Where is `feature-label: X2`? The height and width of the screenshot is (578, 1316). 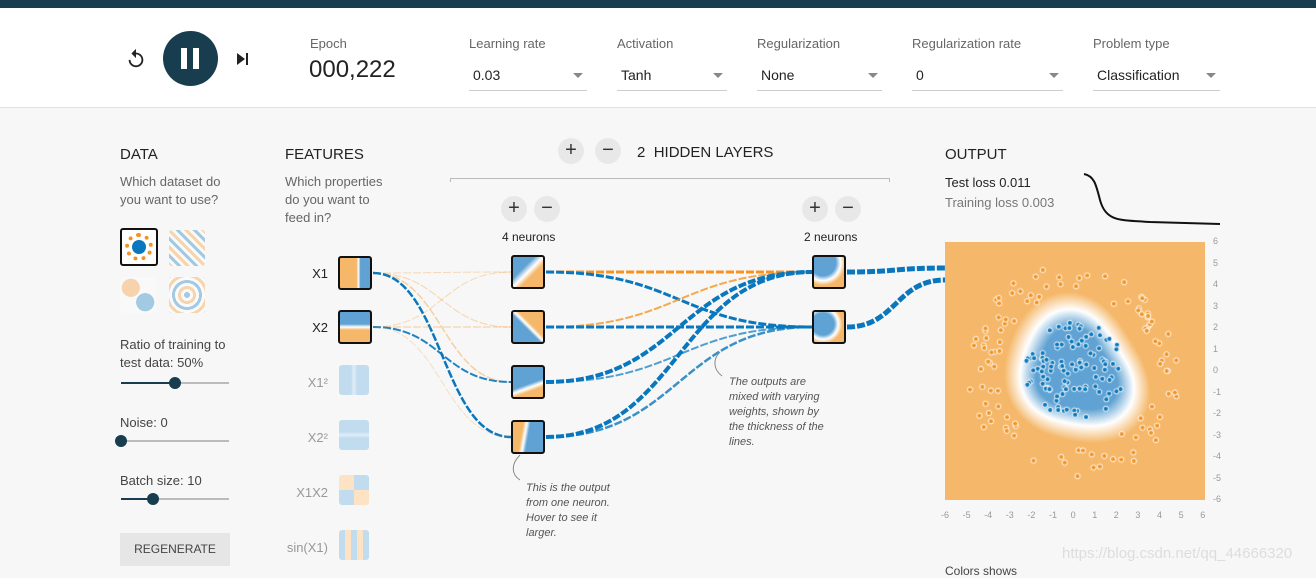
feature-label: X2 is located at coordinates (320, 327).